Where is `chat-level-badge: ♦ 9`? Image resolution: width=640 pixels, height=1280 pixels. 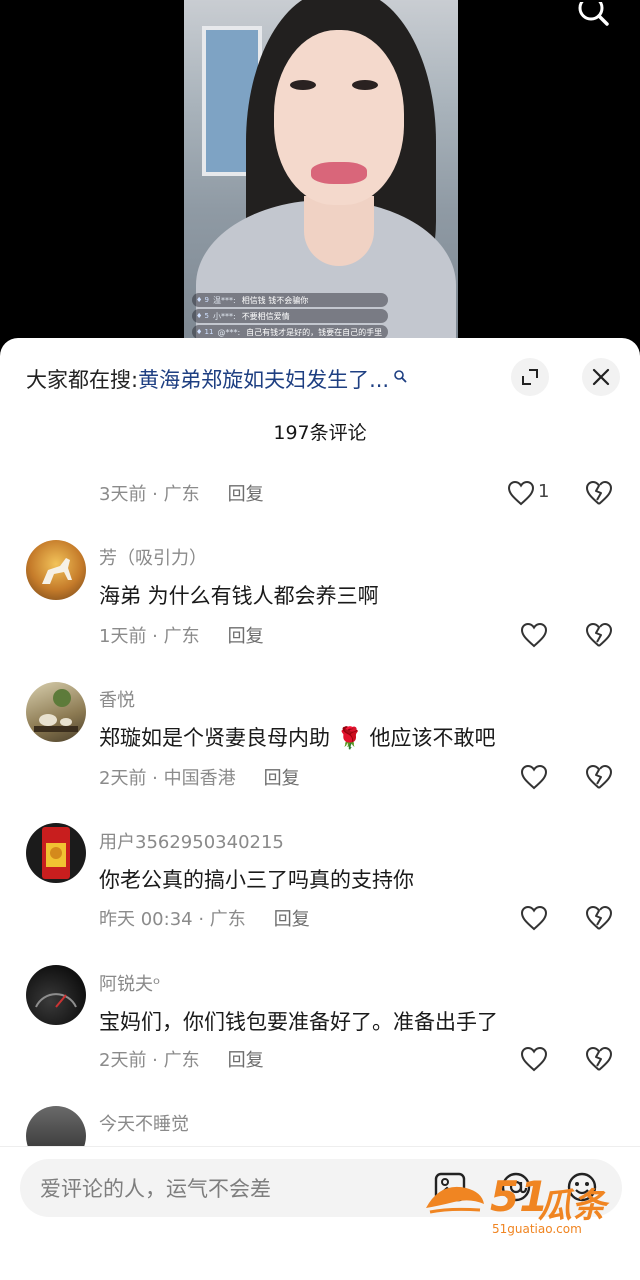 chat-level-badge: ♦ 9 is located at coordinates (202, 300).